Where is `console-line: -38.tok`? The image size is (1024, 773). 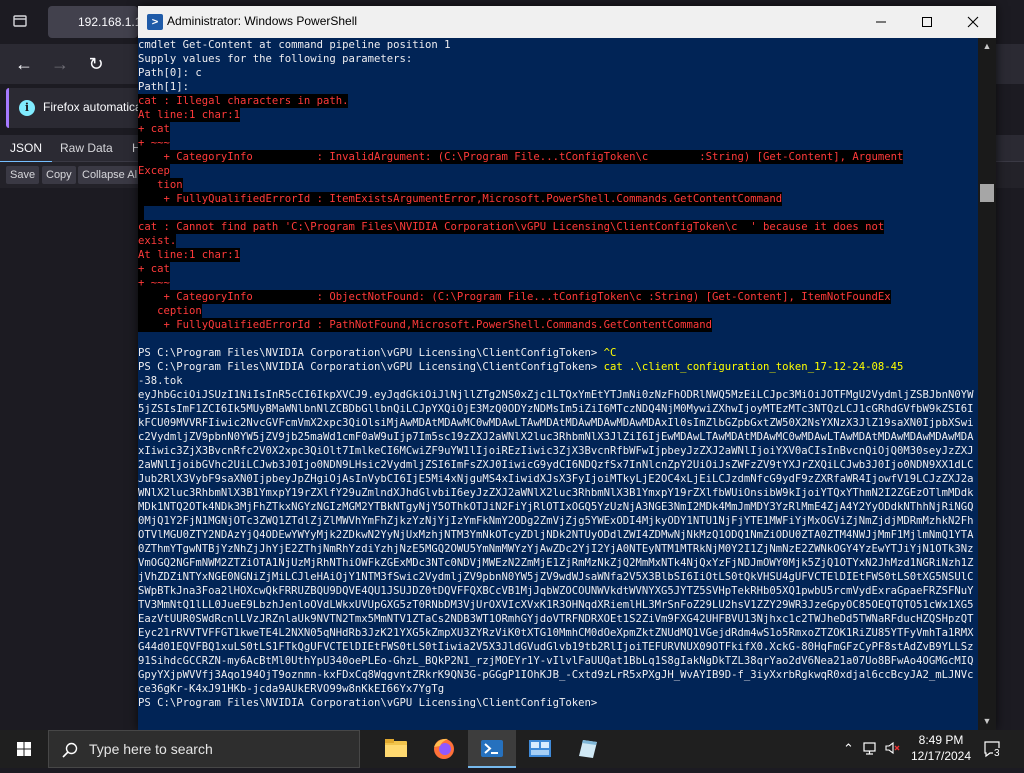
console-line: -38.tok is located at coordinates (160, 381).